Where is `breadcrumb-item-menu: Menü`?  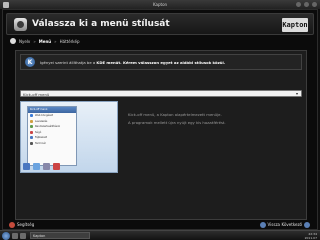
breadcrumb-item-menu: Menü is located at coordinates (45, 41).